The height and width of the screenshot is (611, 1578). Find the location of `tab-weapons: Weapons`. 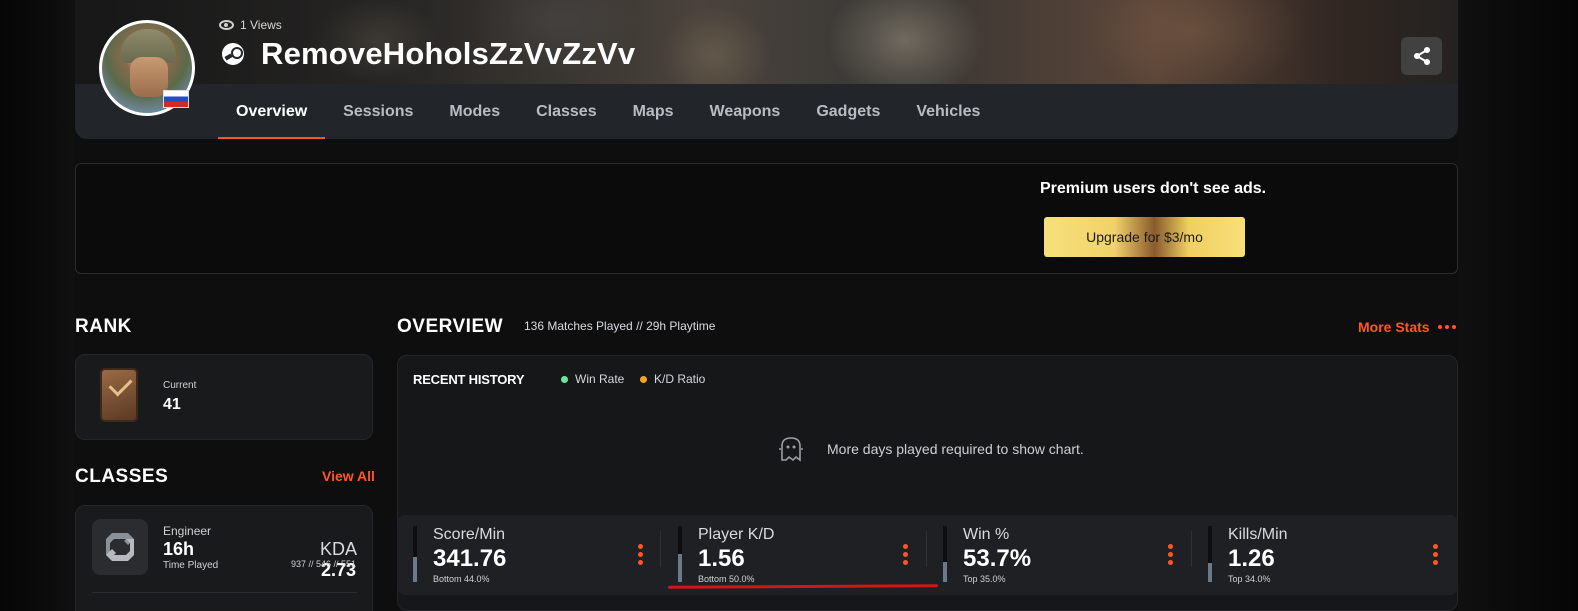

tab-weapons: Weapons is located at coordinates (745, 111).